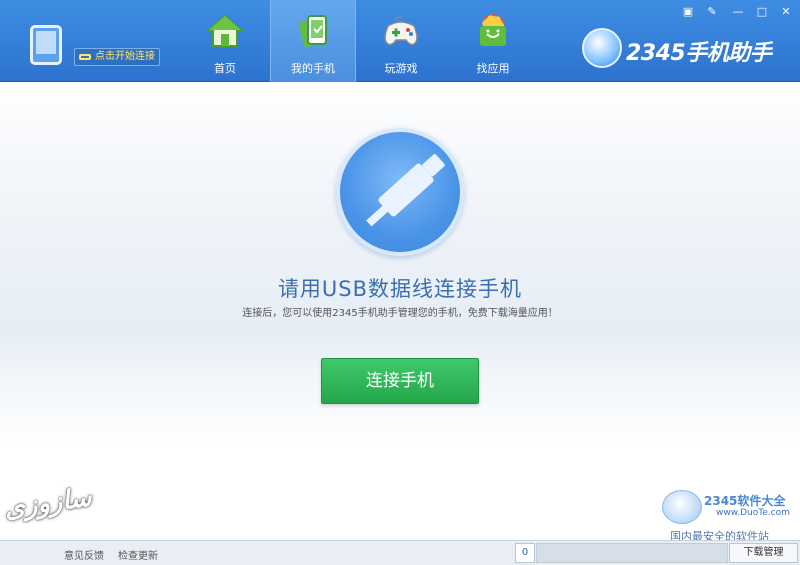 The image size is (800, 565). What do you see at coordinates (699, 53) in the screenshot?
I see `logo-text: 2345手机助手` at bounding box center [699, 53].